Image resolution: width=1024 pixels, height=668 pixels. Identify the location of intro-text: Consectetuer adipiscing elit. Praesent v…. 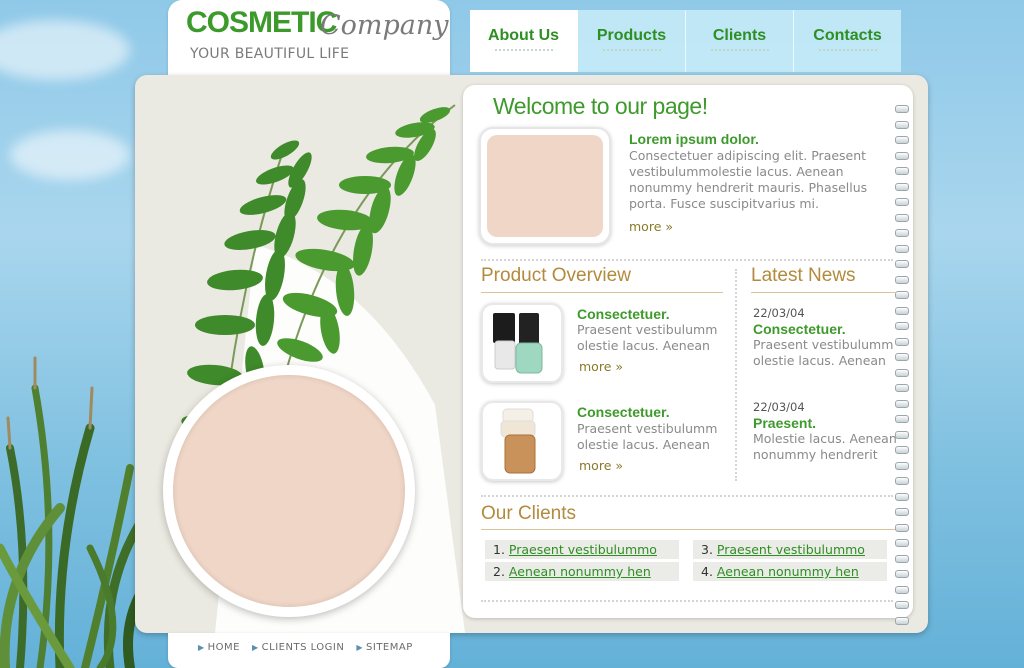
(748, 179).